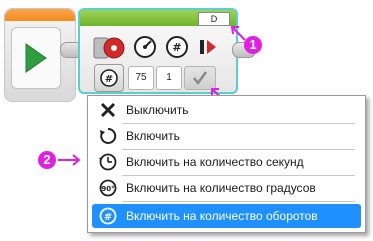  I want to click on menu-item-on: Включить, so click(226, 137).